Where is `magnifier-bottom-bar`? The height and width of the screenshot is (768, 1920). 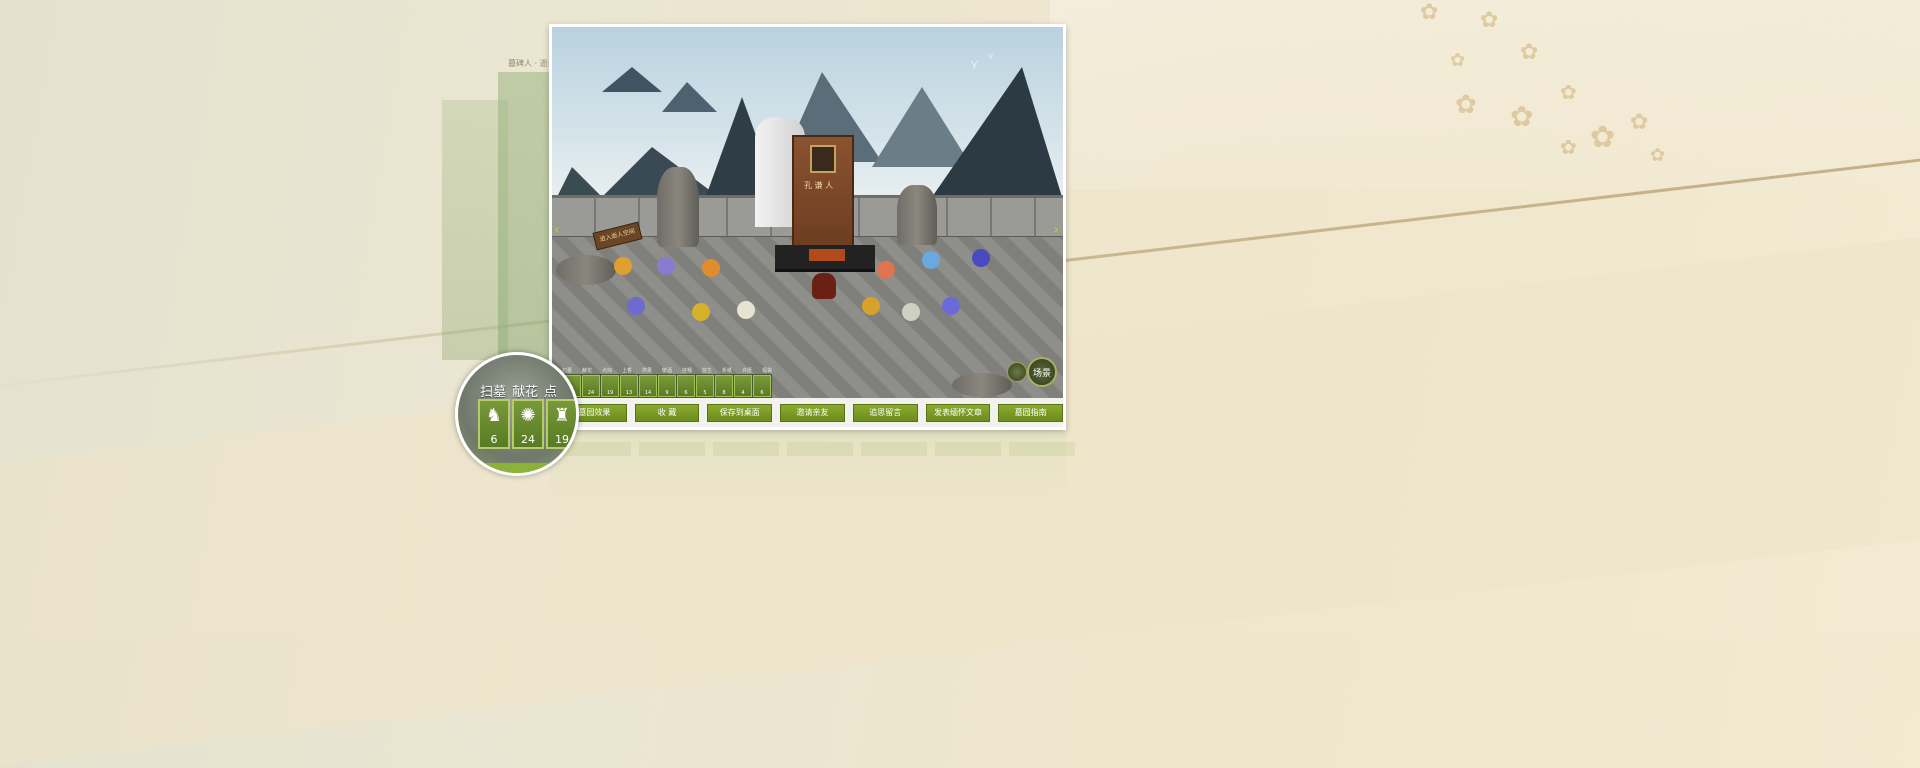
magnifier-bottom-bar is located at coordinates (517, 468).